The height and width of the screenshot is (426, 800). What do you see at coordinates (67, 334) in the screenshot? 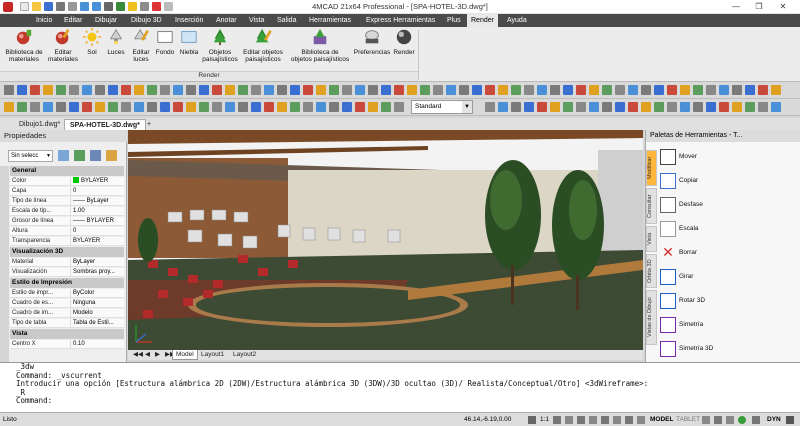
I see `property-section: Vista` at bounding box center [67, 334].